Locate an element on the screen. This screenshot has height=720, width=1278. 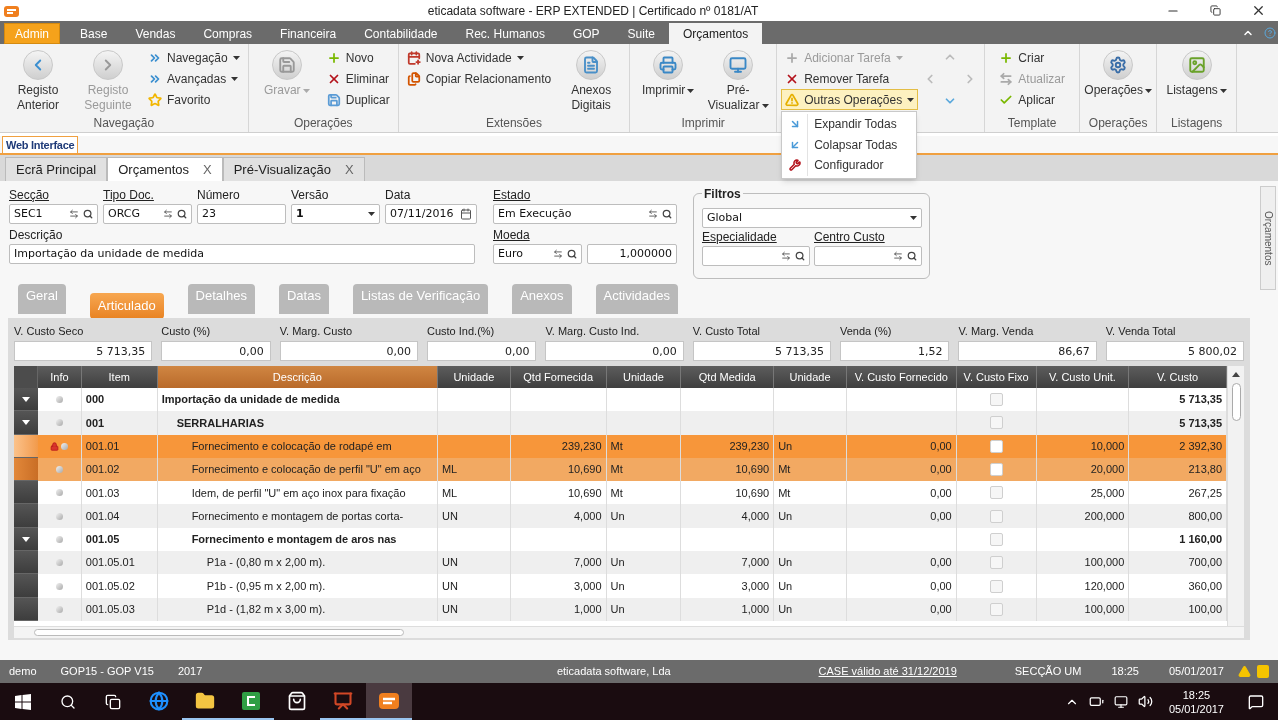
ribbon-button: Eliminar is located at coordinates (358, 78).